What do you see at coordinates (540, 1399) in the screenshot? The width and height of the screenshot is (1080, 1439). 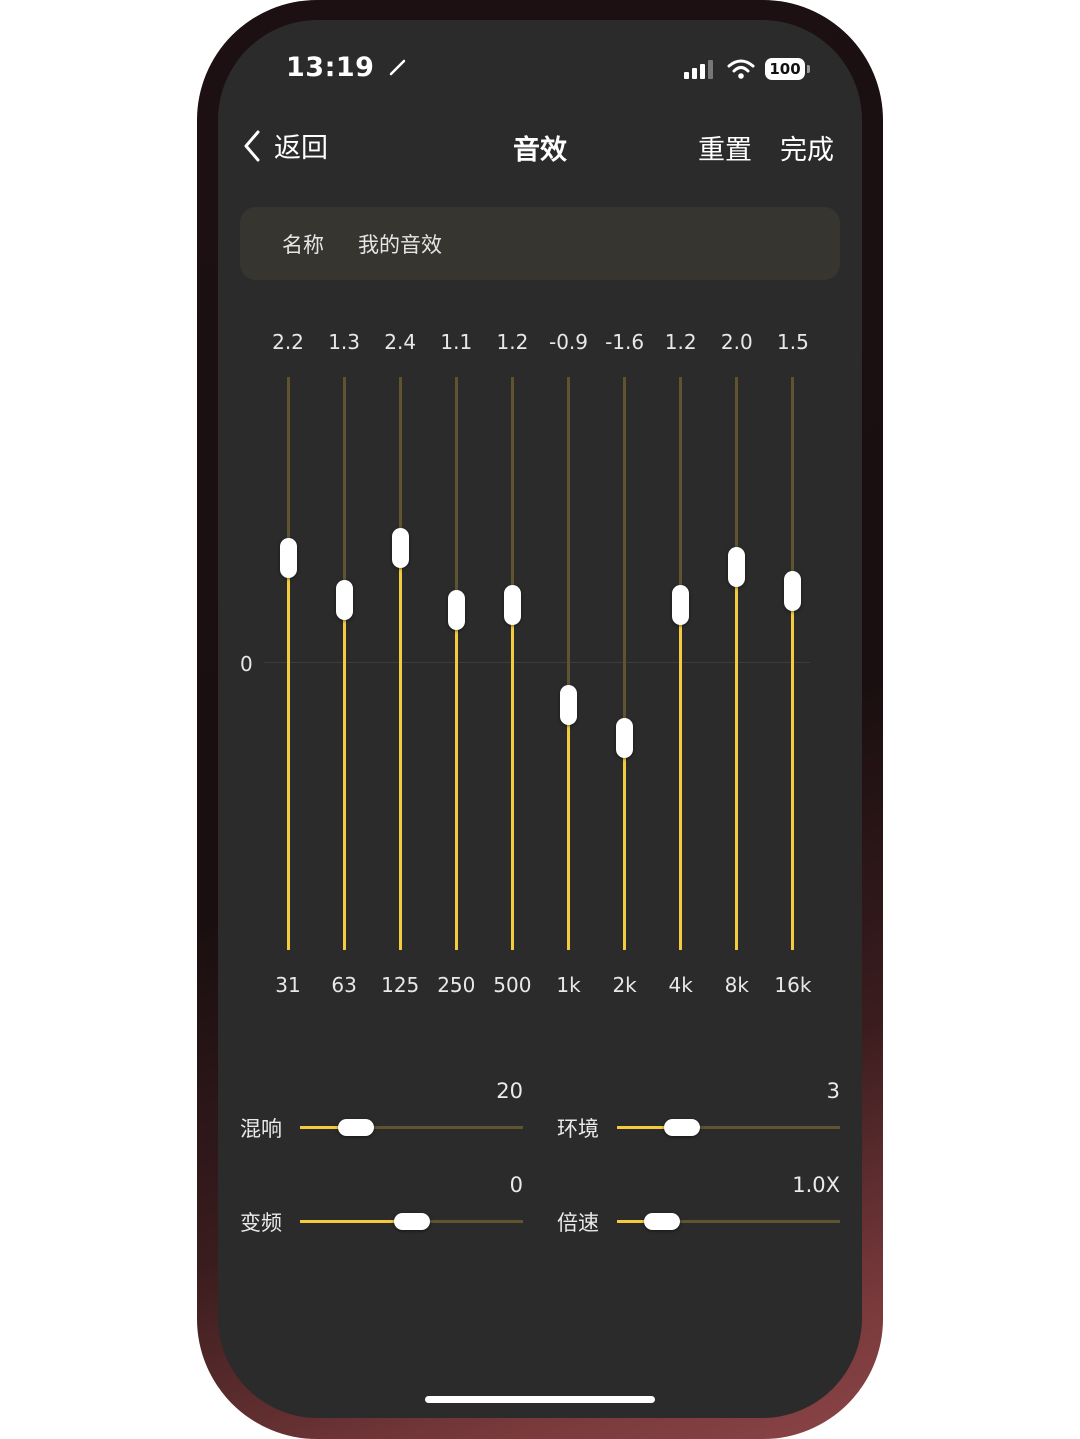 I see `home-indicator` at bounding box center [540, 1399].